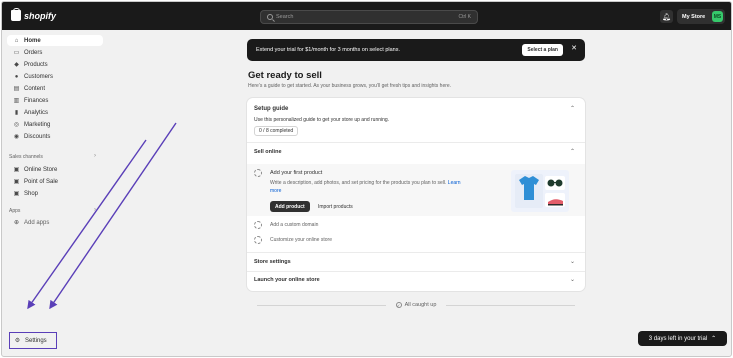 This screenshot has height=358, width=733. Describe the element at coordinates (16, 170) in the screenshot. I see `store-icon: ▣` at that location.